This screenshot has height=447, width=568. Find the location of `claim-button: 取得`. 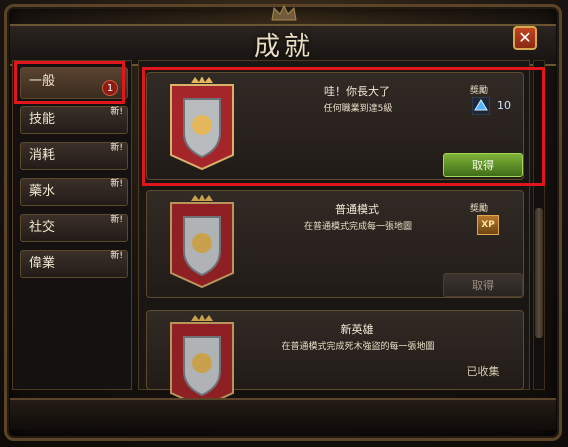

claim-button: 取得 is located at coordinates (483, 285).